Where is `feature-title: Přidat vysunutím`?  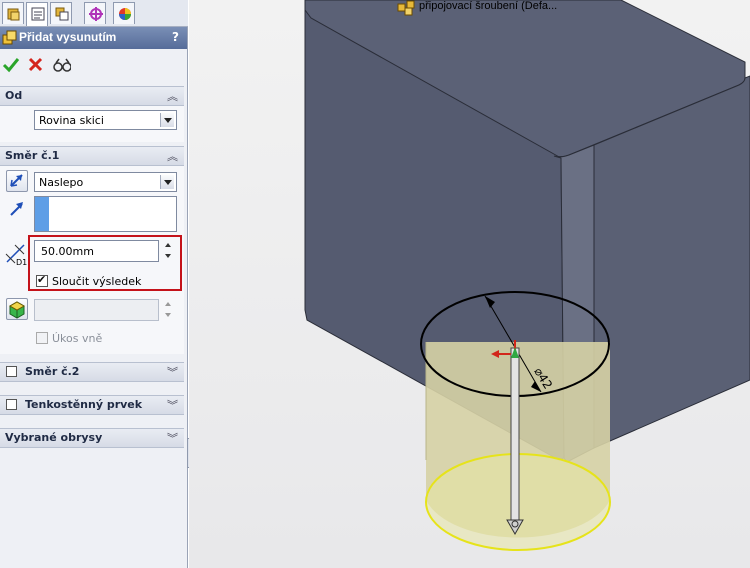
feature-title: Přidat vysunutím is located at coordinates (68, 37).